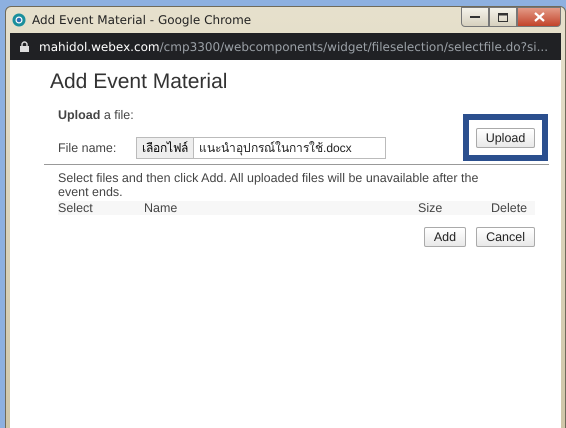 This screenshot has height=428, width=566. Describe the element at coordinates (275, 148) in the screenshot. I see `file-name-value: แนะนำอุปกรณ์ในการใช้.docx` at that location.